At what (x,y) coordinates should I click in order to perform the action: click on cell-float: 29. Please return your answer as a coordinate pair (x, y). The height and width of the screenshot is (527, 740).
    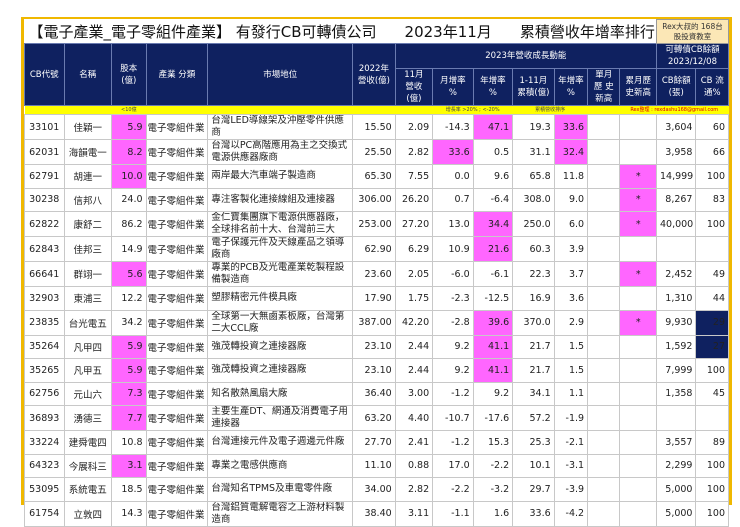
    Looking at the image, I should click on (712, 322).